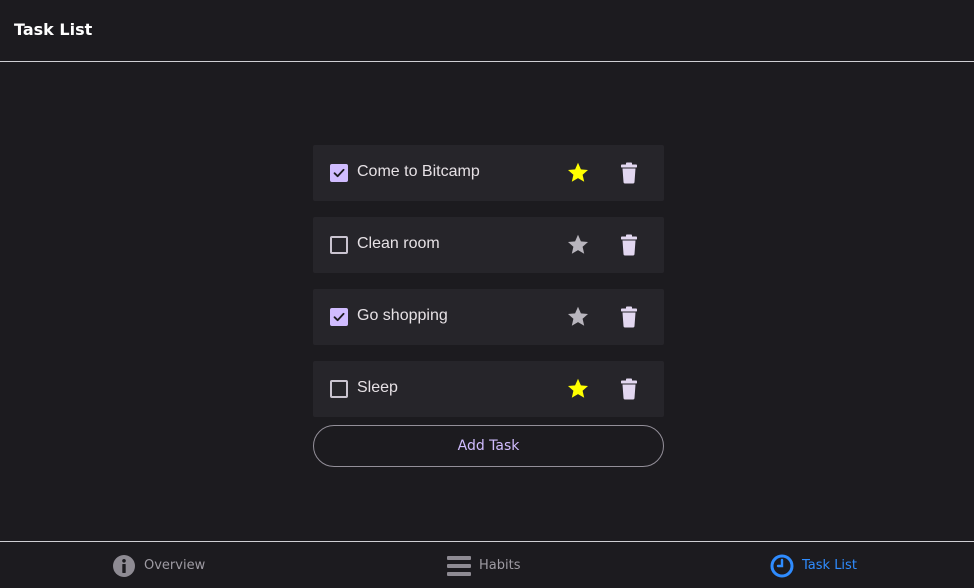  Describe the element at coordinates (377, 387) in the screenshot. I see `task-label: Sleep` at that location.